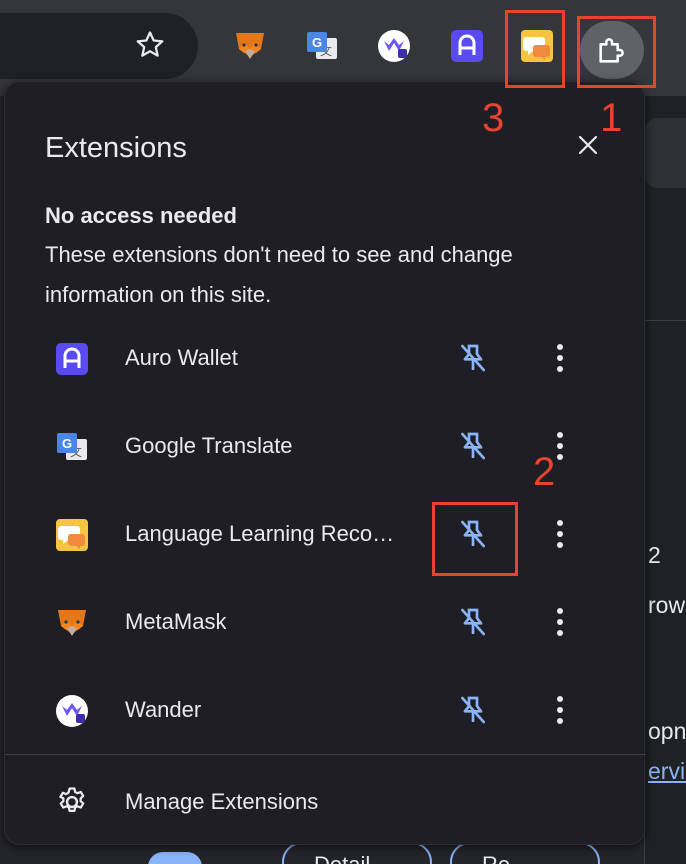 The height and width of the screenshot is (864, 686). What do you see at coordinates (544, 472) in the screenshot?
I see `annotation-label-2: 2` at bounding box center [544, 472].